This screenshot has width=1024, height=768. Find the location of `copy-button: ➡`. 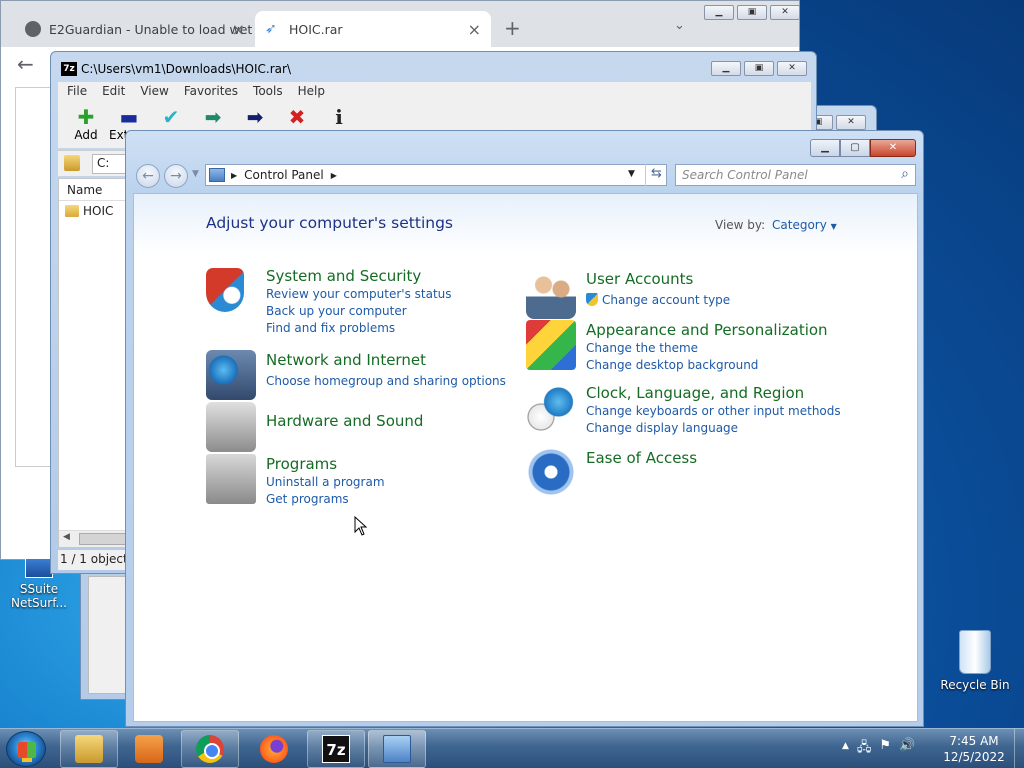

copy-button: ➡ is located at coordinates (213, 117).